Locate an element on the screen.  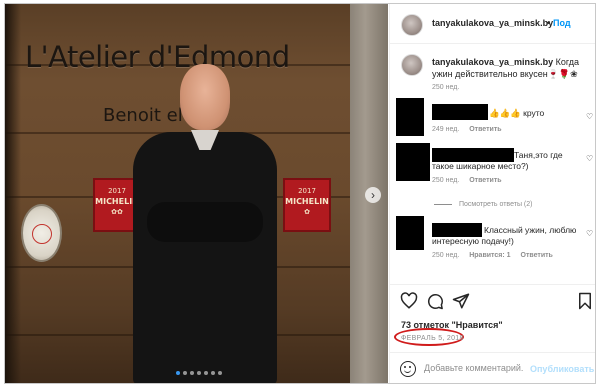
person-crossed-arms is located at coordinates (205, 222).